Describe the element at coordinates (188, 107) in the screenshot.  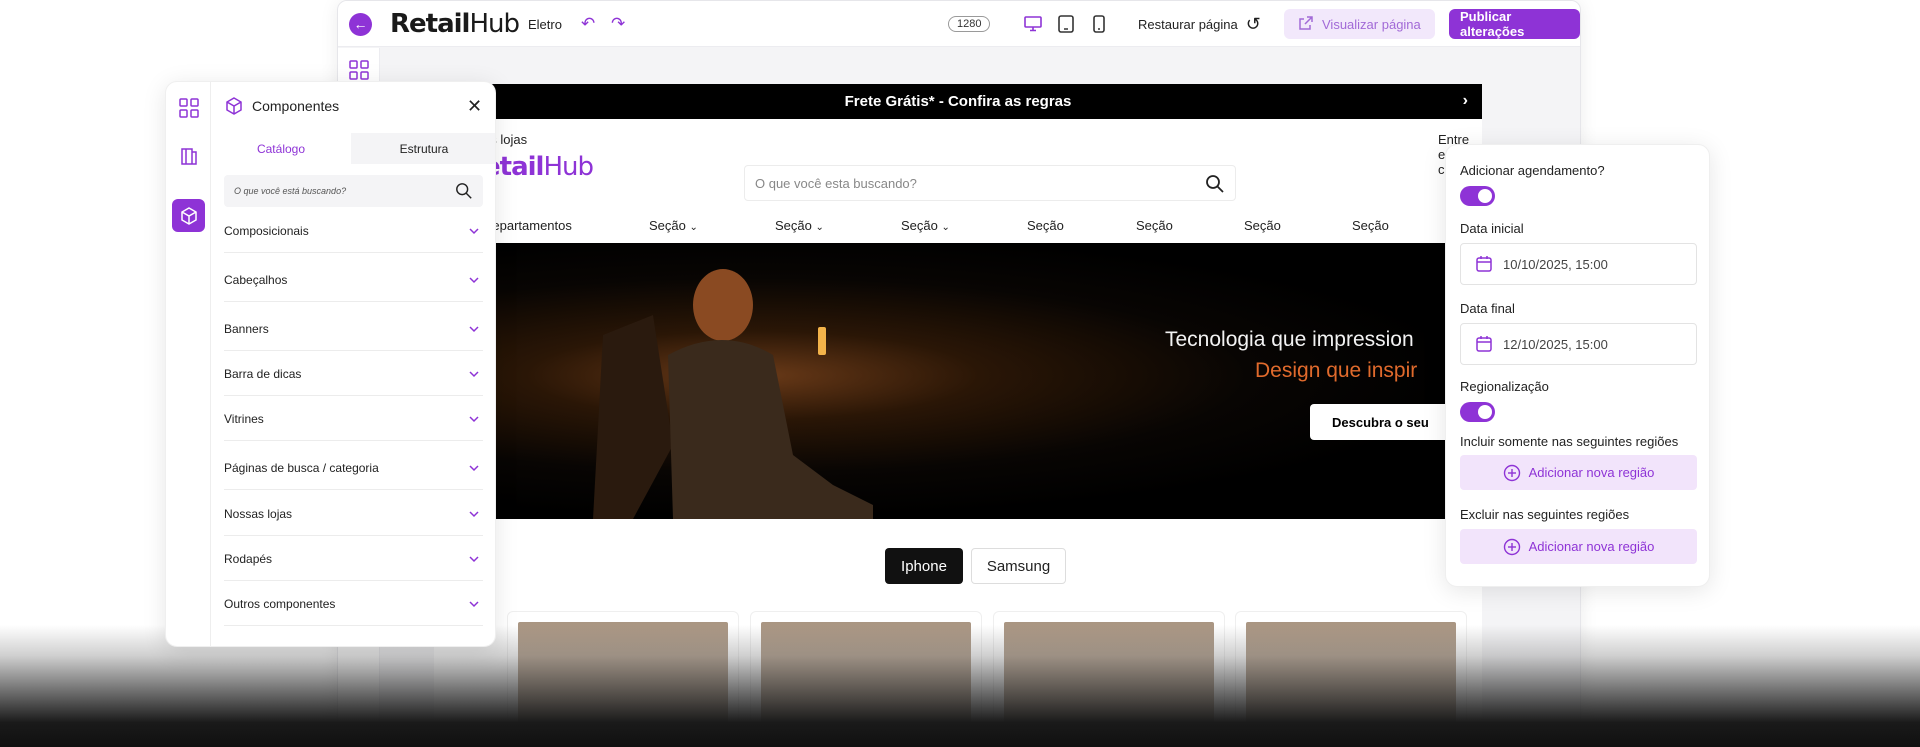
I see `layout-grid-button` at that location.